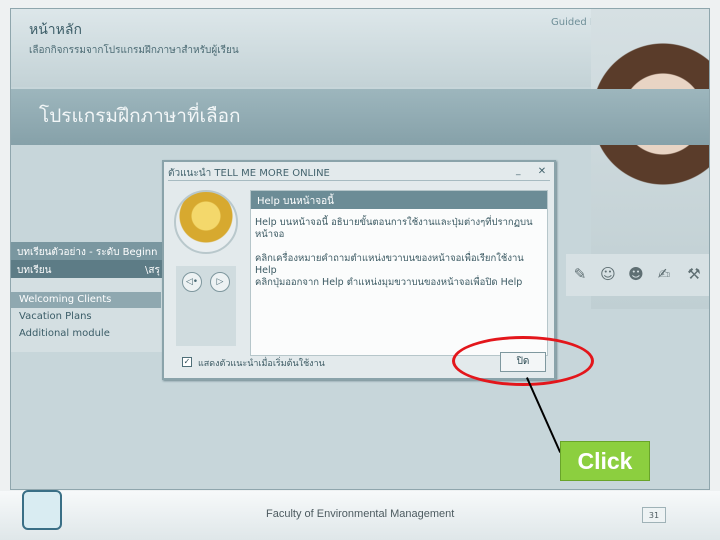 This screenshot has width=720, height=540. What do you see at coordinates (261, 364) in the screenshot?
I see `show-guide-label: แสดงตัวแนะนำเมื่อเริ่มต้นใช้งาน` at bounding box center [261, 364].